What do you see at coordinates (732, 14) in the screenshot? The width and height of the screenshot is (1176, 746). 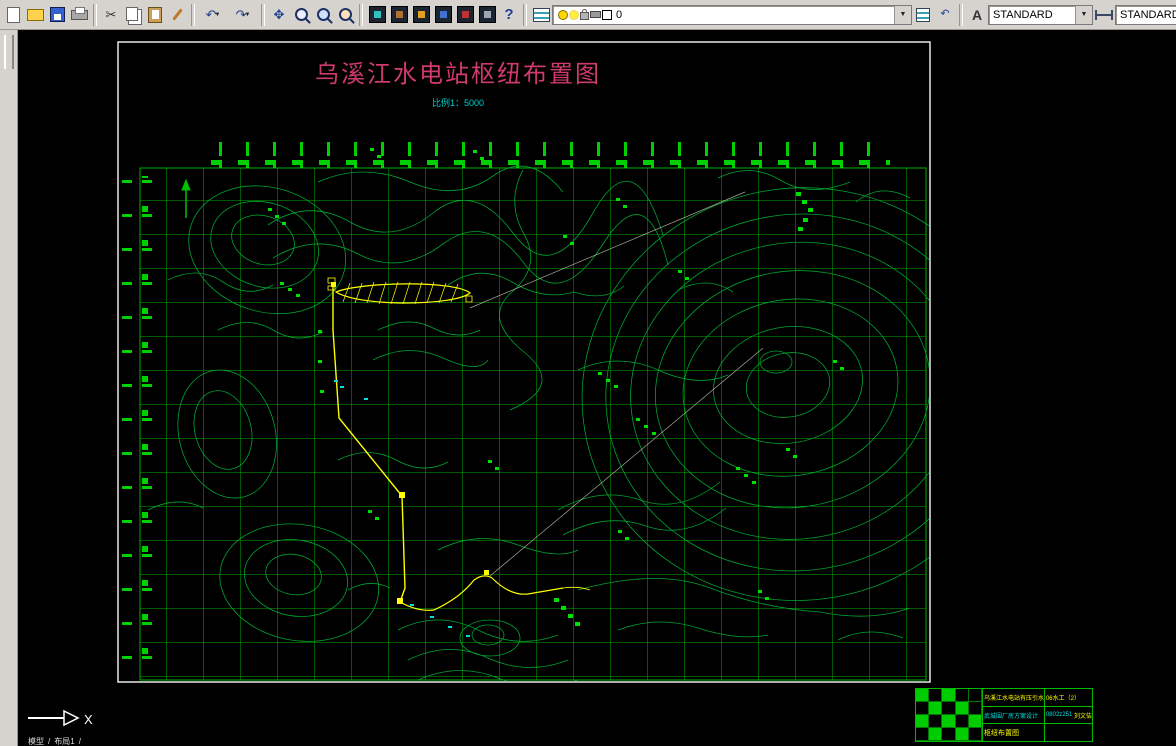 I see `layer-dropdown: 0 ▼` at bounding box center [732, 14].